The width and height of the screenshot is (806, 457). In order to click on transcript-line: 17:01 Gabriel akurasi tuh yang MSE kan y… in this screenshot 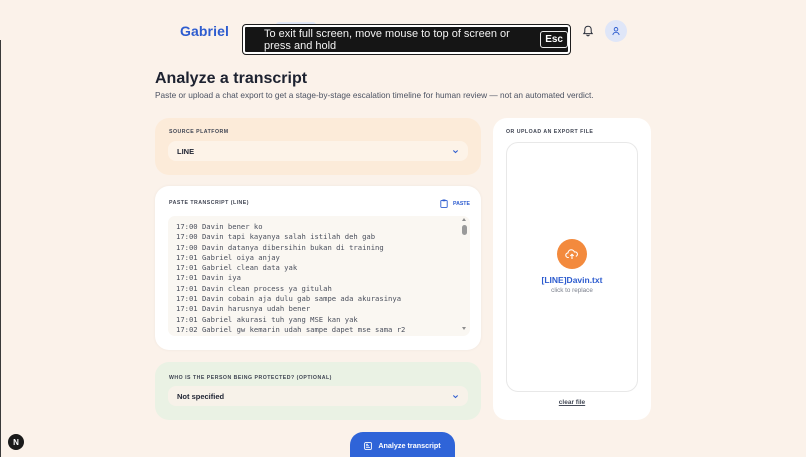, I will do `click(267, 319)`.